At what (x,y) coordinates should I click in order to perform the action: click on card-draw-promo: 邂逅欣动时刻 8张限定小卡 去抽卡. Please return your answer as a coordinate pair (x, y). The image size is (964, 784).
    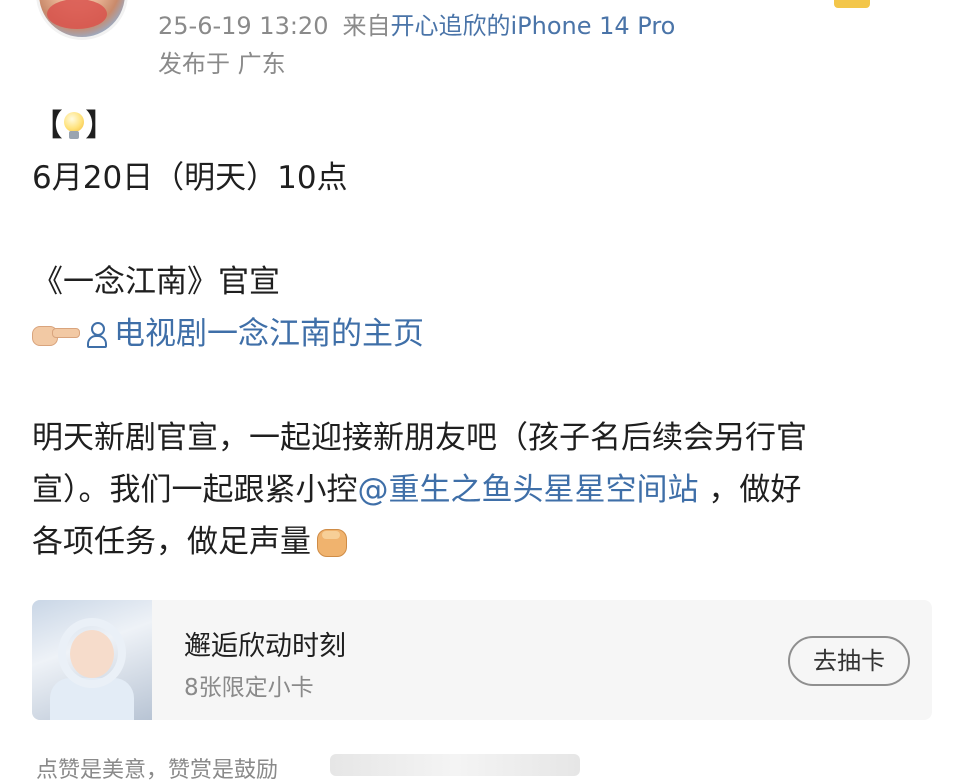
    Looking at the image, I should click on (482, 660).